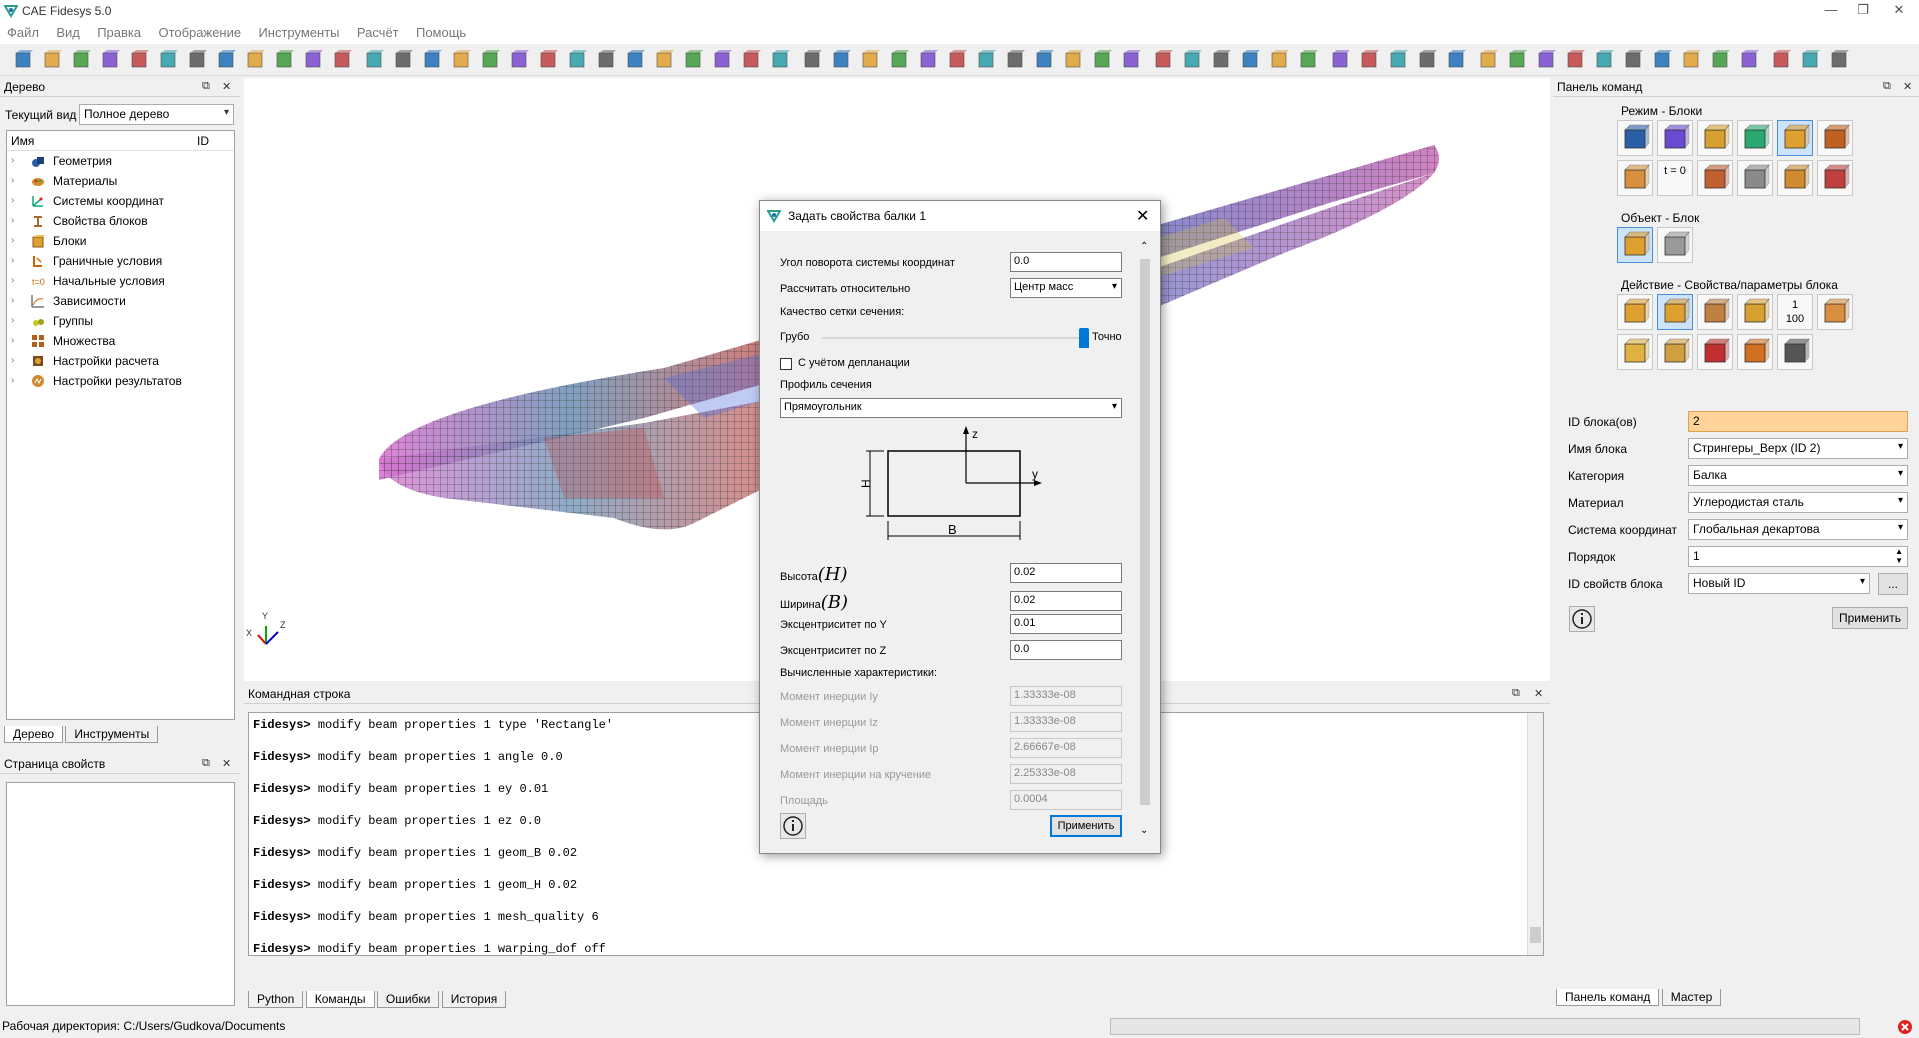  What do you see at coordinates (441, 32) in the screenshot?
I see `menu-help: Помощь` at bounding box center [441, 32].